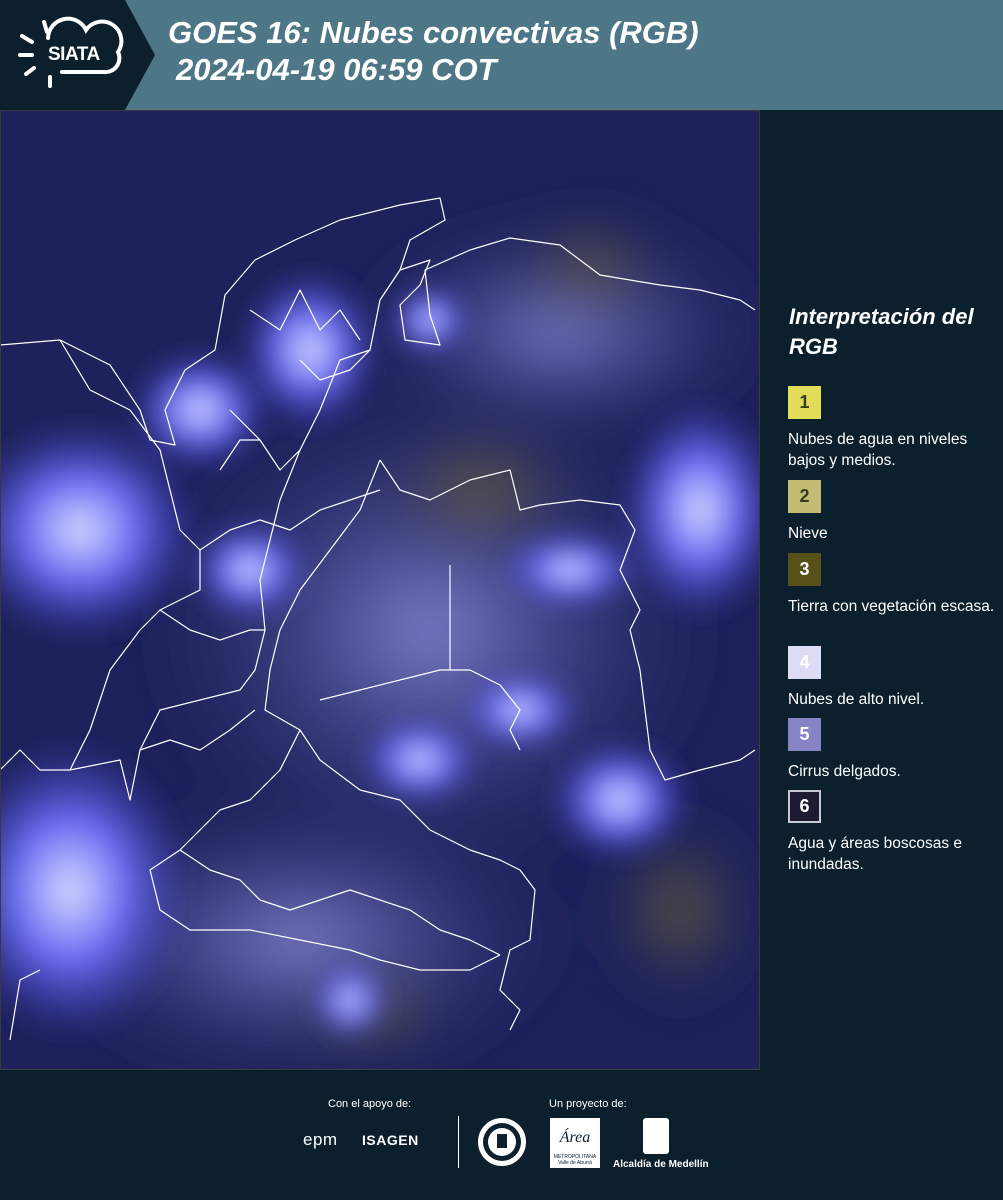 This screenshot has height=1200, width=1003. Describe the element at coordinates (891, 606) in the screenshot. I see `legend-label: Tierra con vegetación escasa.` at that location.